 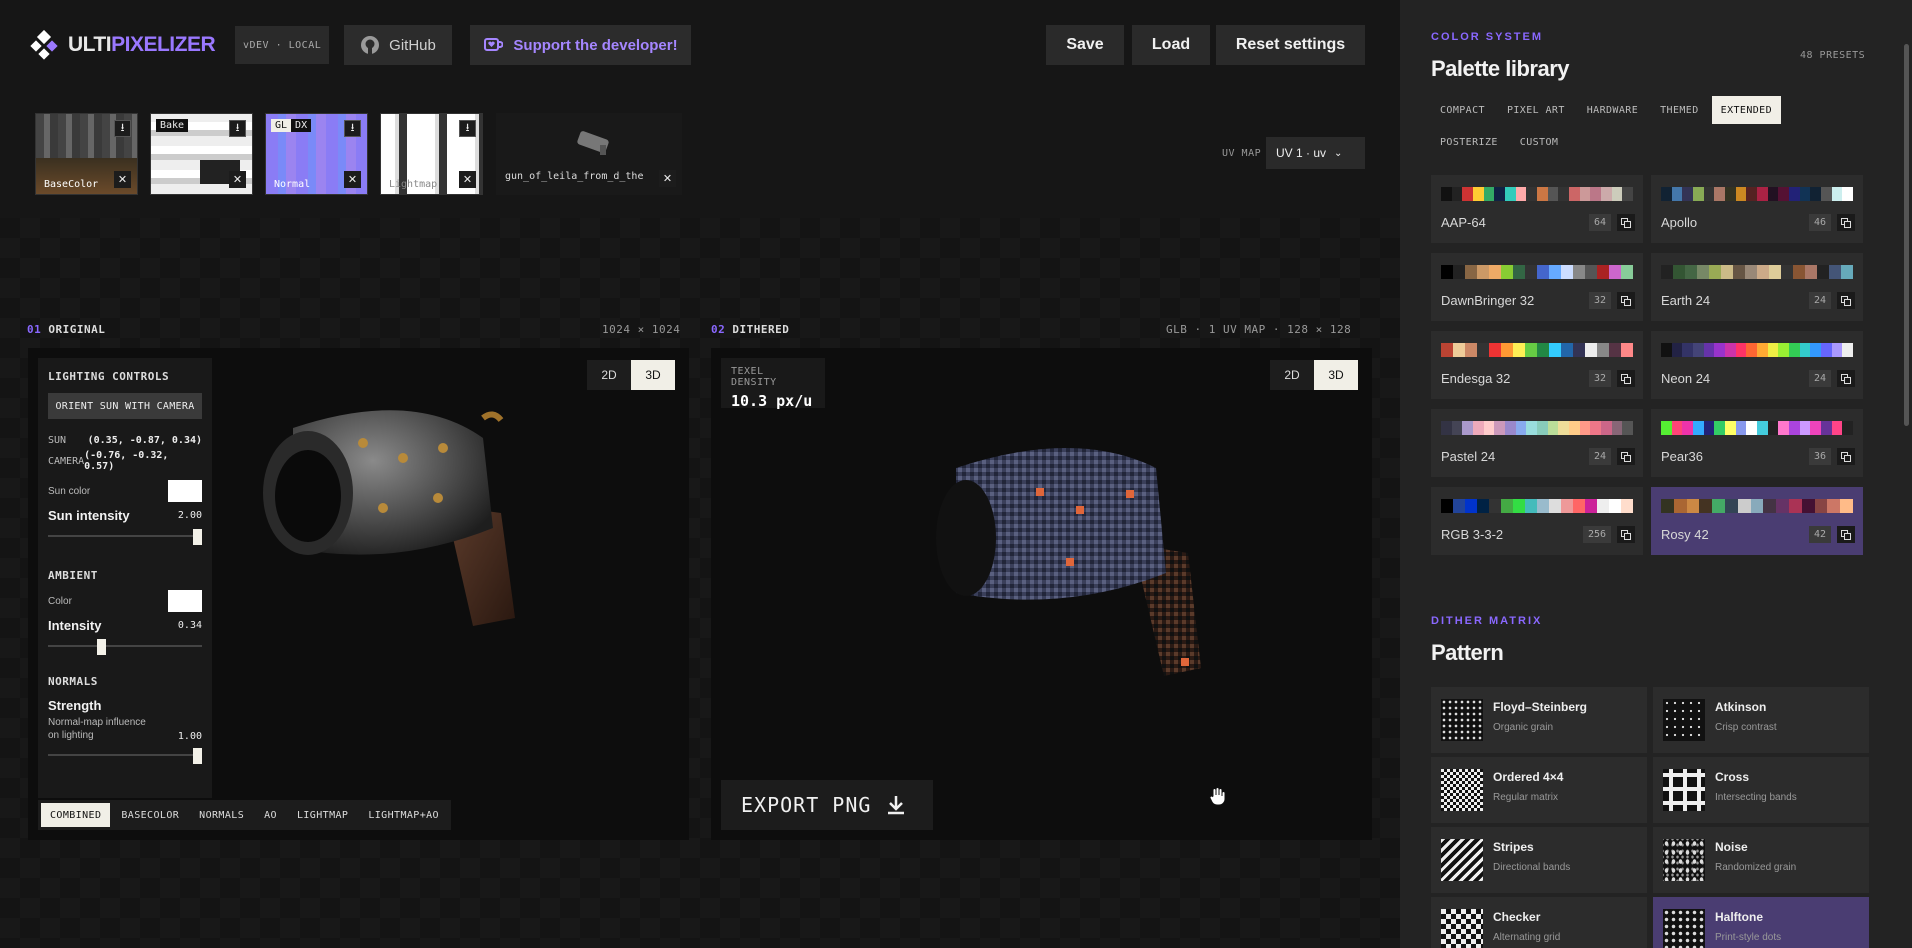 I want to click on palette-swatch-strip, so click(x=1757, y=506).